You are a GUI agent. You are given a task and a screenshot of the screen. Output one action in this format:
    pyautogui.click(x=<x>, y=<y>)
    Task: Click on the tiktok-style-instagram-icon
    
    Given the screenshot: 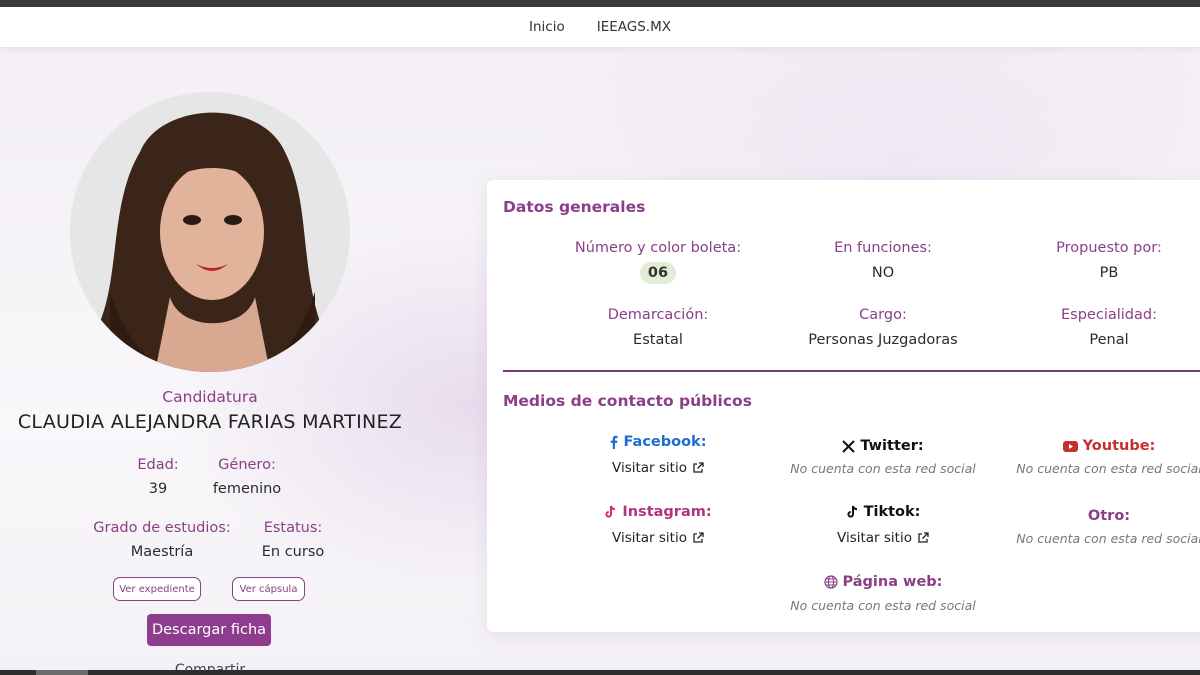 What is the action you would take?
    pyautogui.click(x=610, y=512)
    